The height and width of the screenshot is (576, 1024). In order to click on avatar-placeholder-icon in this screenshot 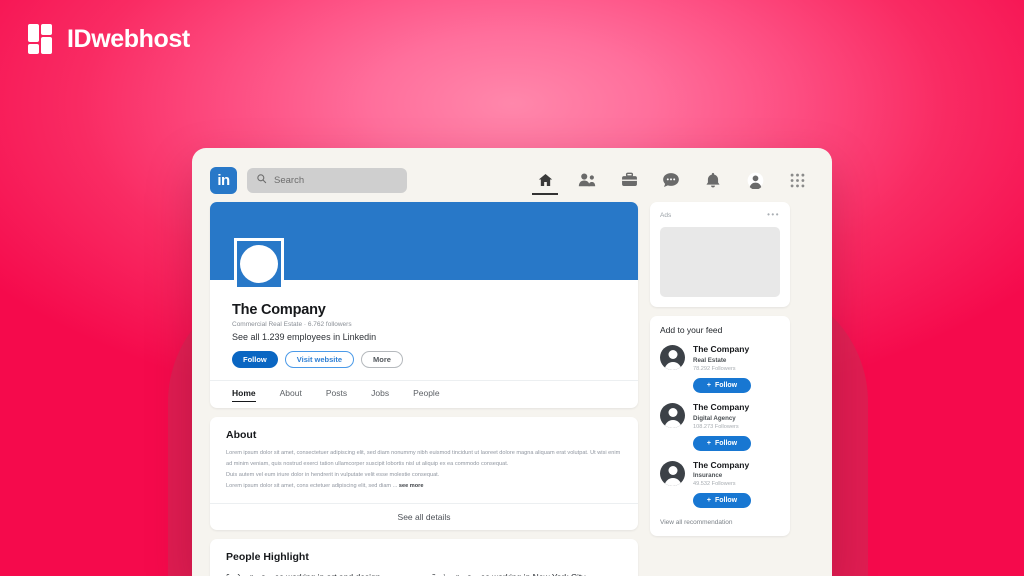, I will do `click(259, 264)`.